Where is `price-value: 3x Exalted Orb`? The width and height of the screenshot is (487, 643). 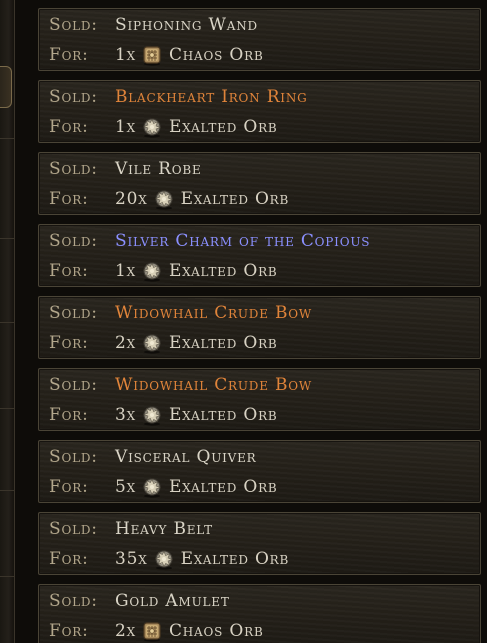
price-value: 3x Exalted Orb is located at coordinates (196, 415).